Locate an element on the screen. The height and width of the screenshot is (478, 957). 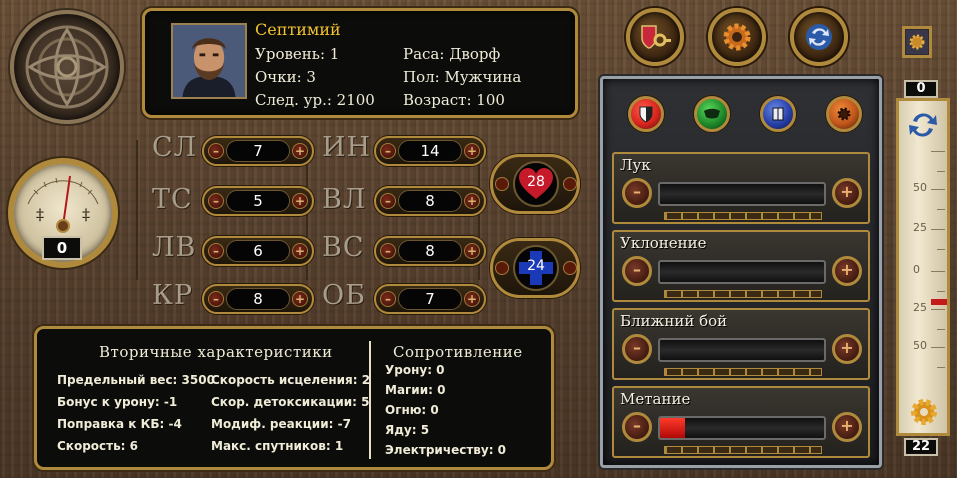
stat-int-value: 14 is located at coordinates (430, 151).